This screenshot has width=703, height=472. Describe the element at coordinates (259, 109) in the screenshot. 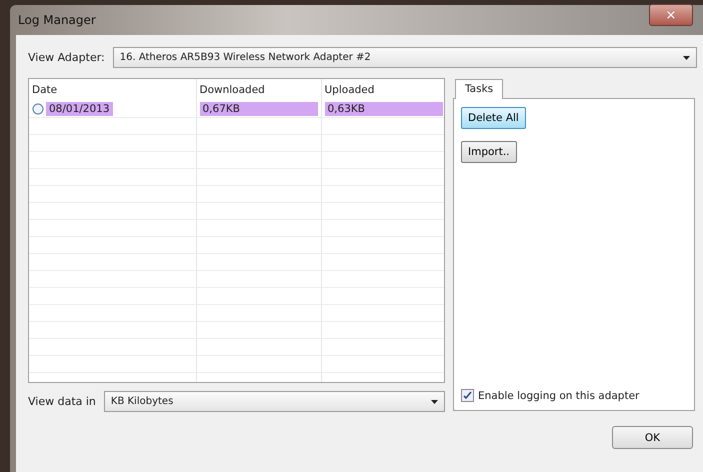

I see `table-cell: 0,67KB` at that location.